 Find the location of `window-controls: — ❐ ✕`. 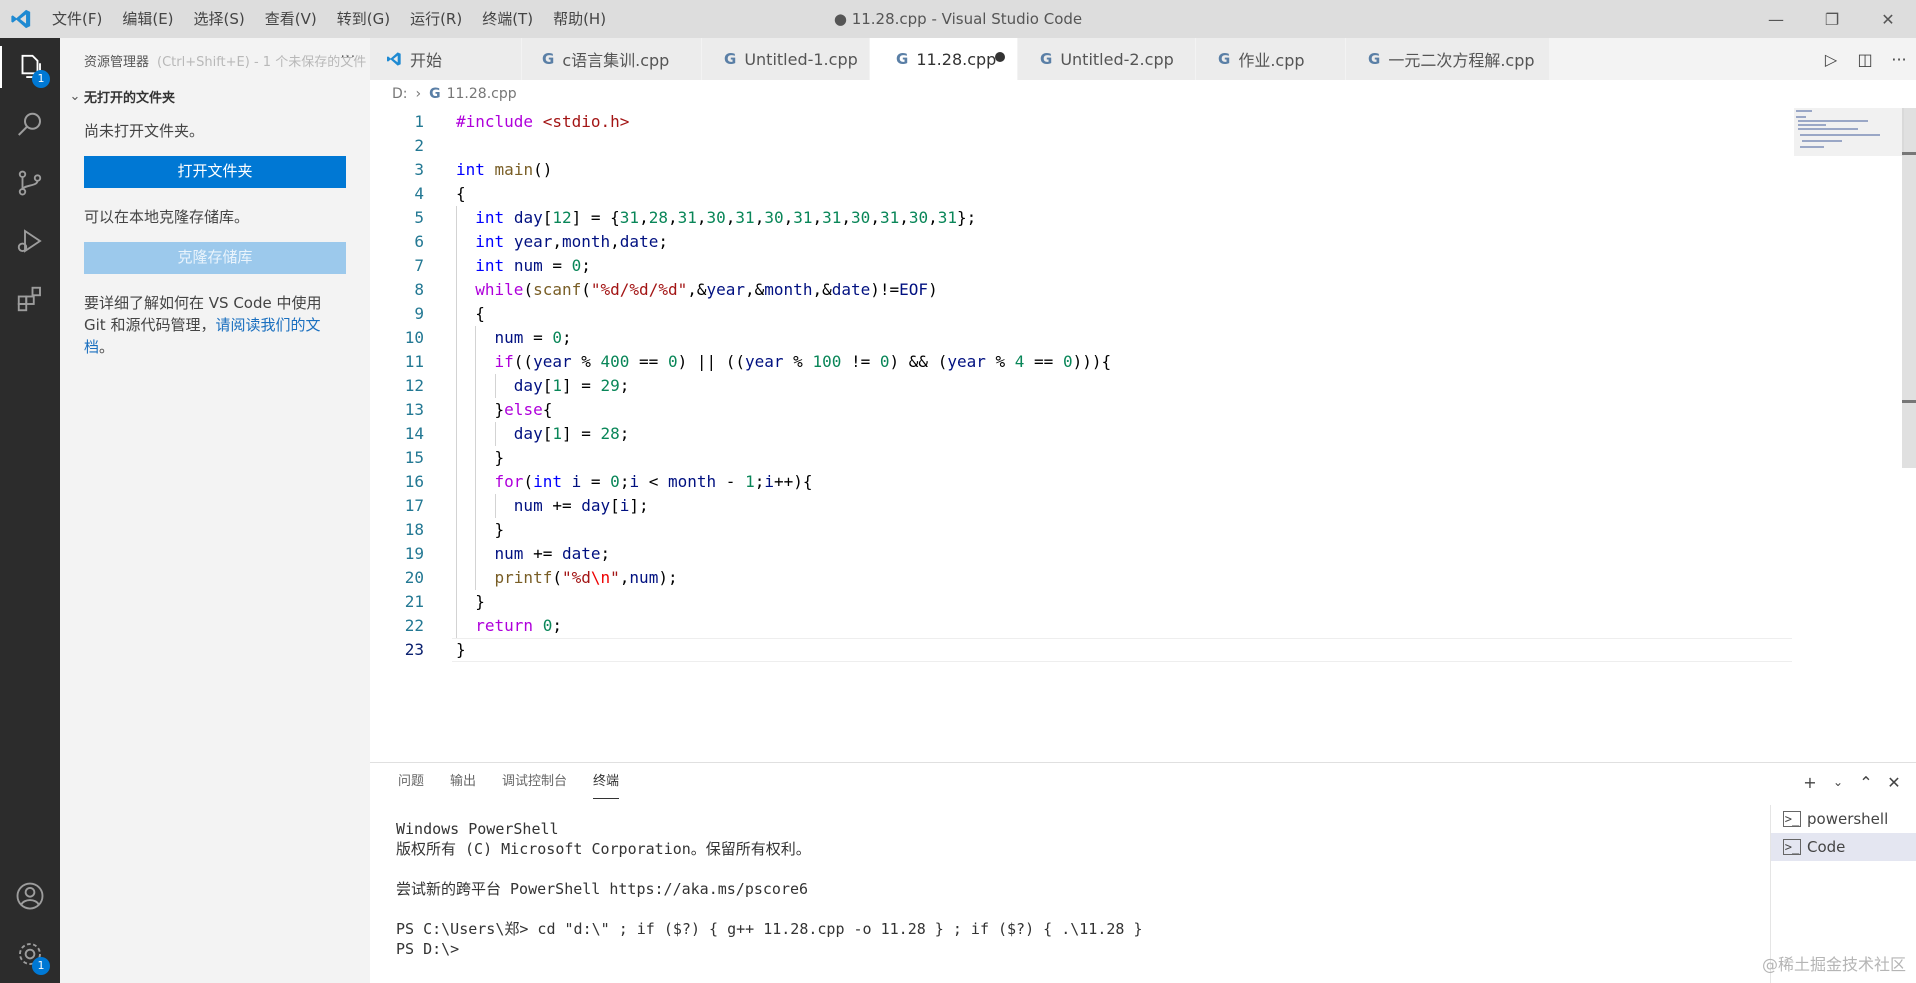

window-controls: — ❐ ✕ is located at coordinates (1832, 19).